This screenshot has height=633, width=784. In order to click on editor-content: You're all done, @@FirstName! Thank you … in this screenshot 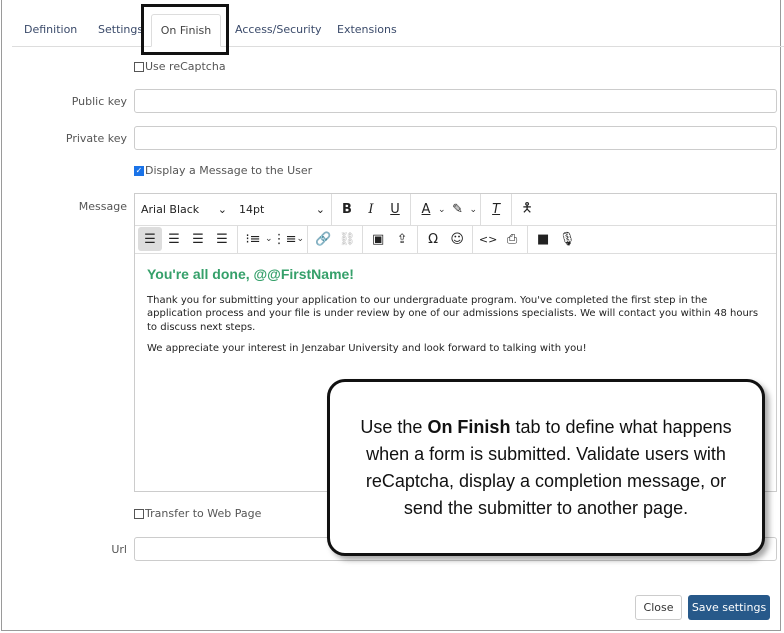, I will do `click(455, 310)`.